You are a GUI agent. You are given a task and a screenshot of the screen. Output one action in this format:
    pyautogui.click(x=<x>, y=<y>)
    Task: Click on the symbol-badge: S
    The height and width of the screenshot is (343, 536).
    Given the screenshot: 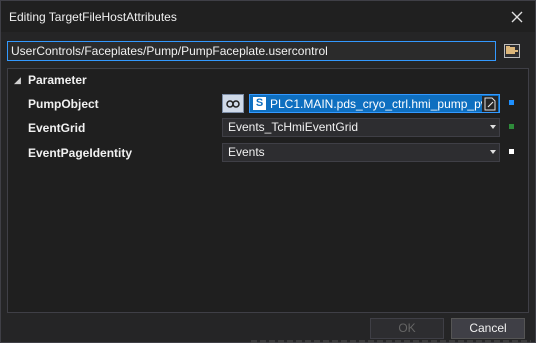 What is the action you would take?
    pyautogui.click(x=259, y=103)
    